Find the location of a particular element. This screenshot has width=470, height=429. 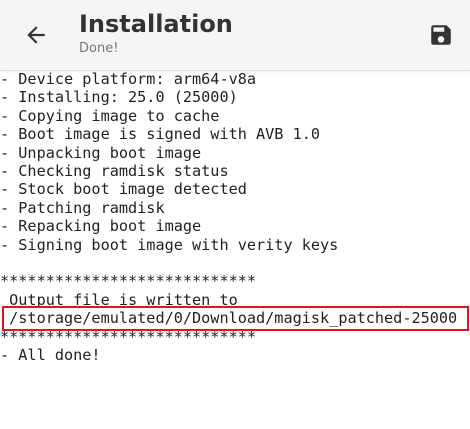

log-line: - Repacking boot image is located at coordinates (101, 226).